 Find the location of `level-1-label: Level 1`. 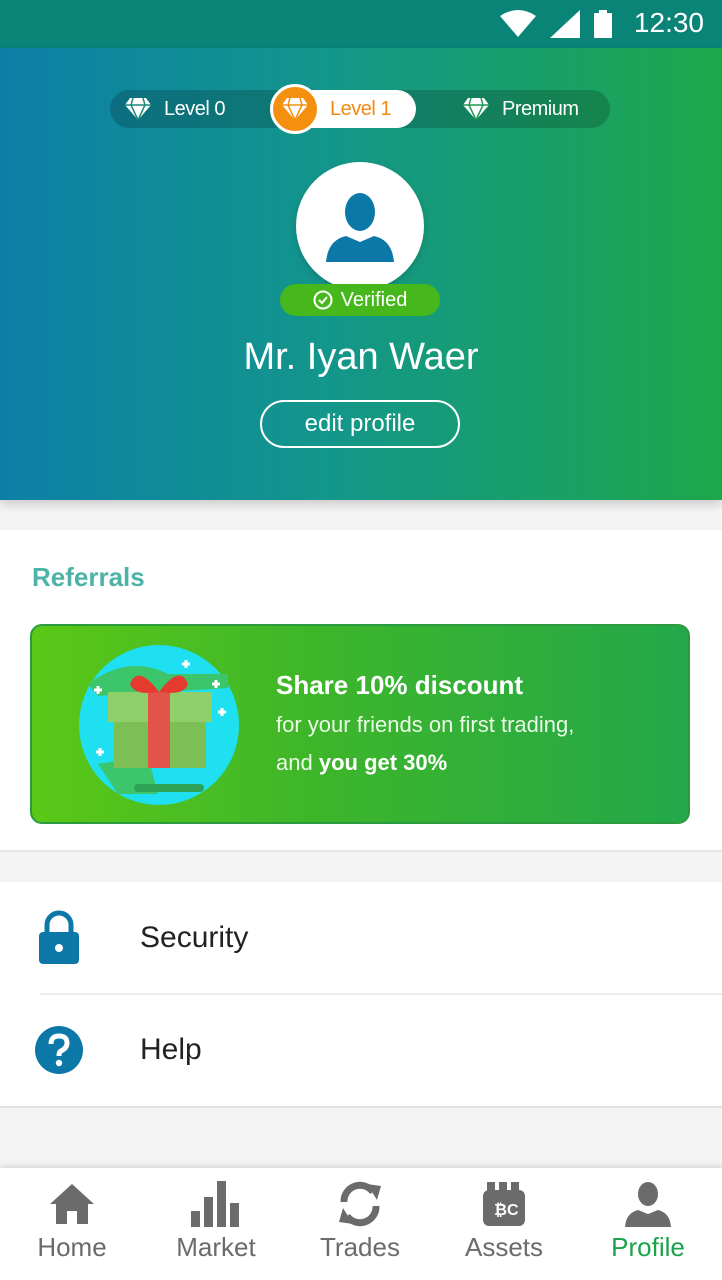

level-1-label: Level 1 is located at coordinates (361, 109).